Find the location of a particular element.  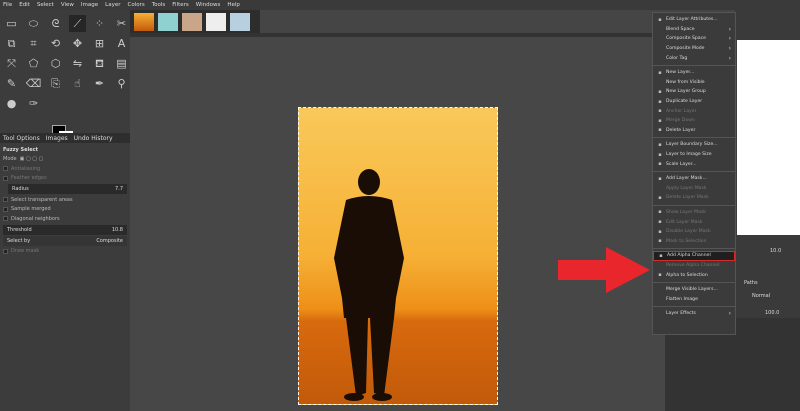

menu-item-show-layer-mask: ▪ Show Layer Mask is located at coordinates (694, 213).